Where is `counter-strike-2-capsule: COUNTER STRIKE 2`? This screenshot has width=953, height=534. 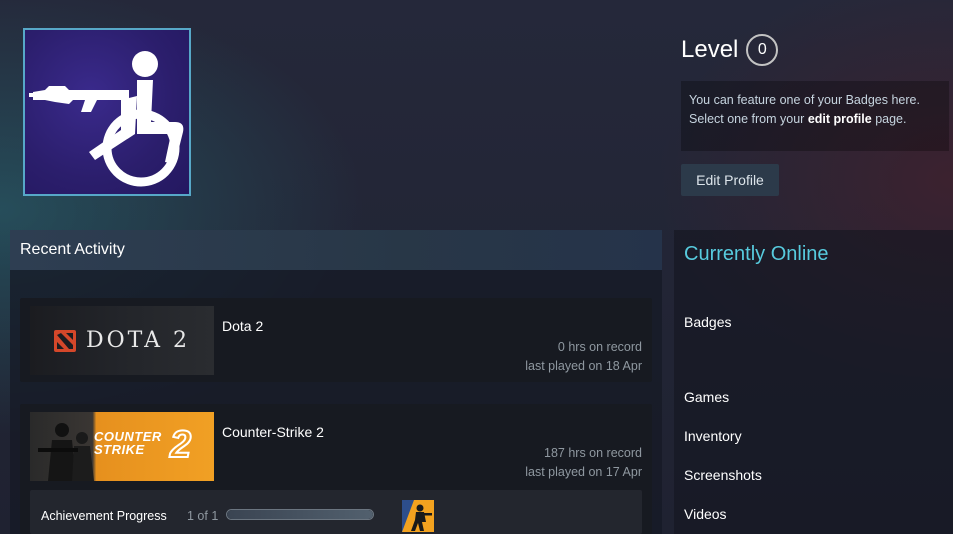 counter-strike-2-capsule: COUNTER STRIKE 2 is located at coordinates (122, 446).